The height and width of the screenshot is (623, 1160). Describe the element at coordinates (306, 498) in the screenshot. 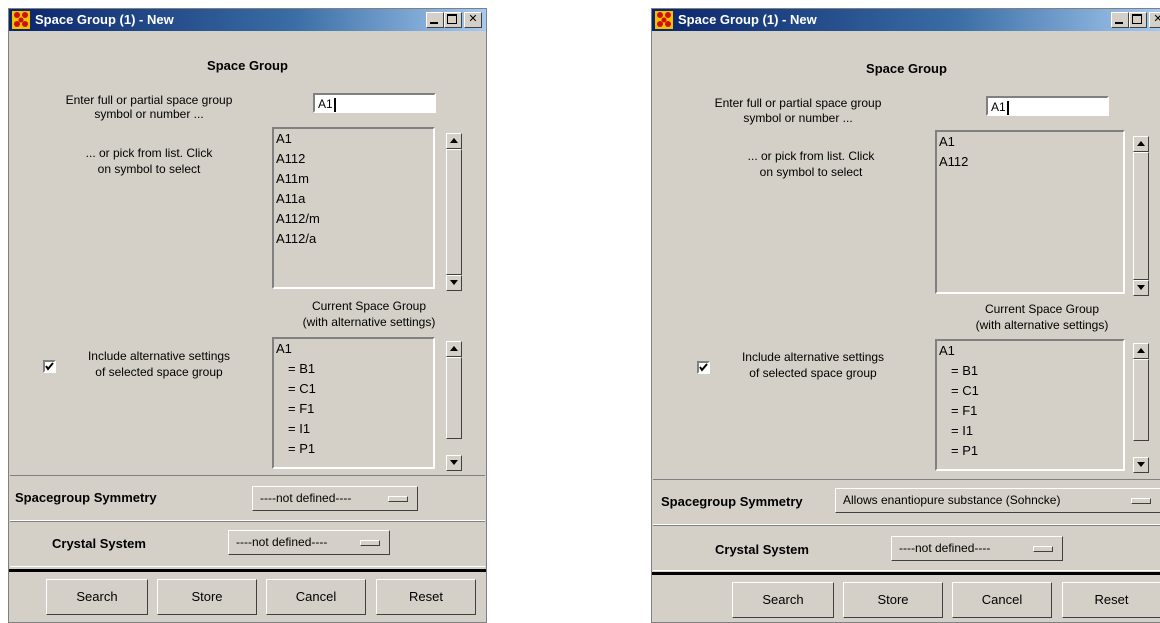

I see `symmetry-value: ----not defined----` at that location.